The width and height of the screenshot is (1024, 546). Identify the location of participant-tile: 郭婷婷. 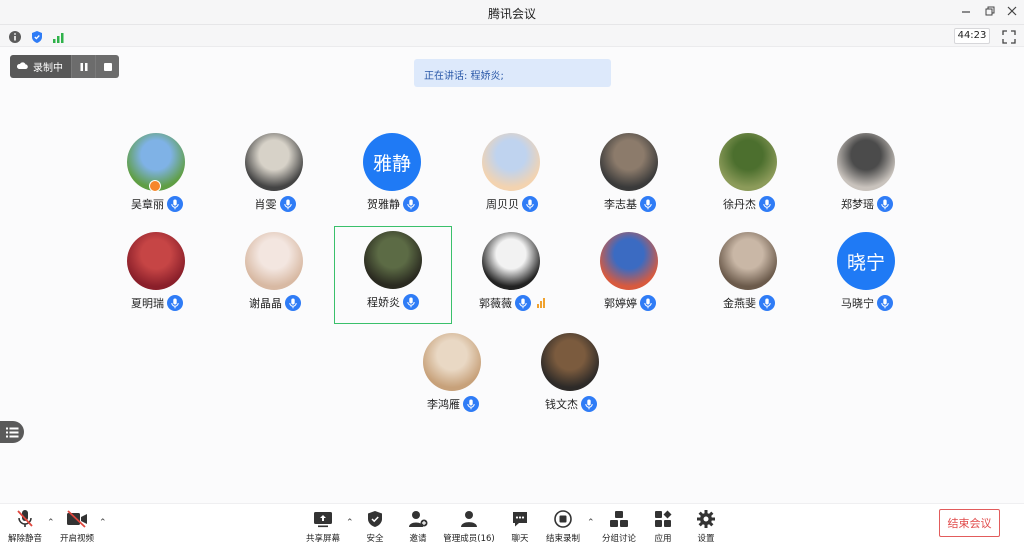
(630, 277).